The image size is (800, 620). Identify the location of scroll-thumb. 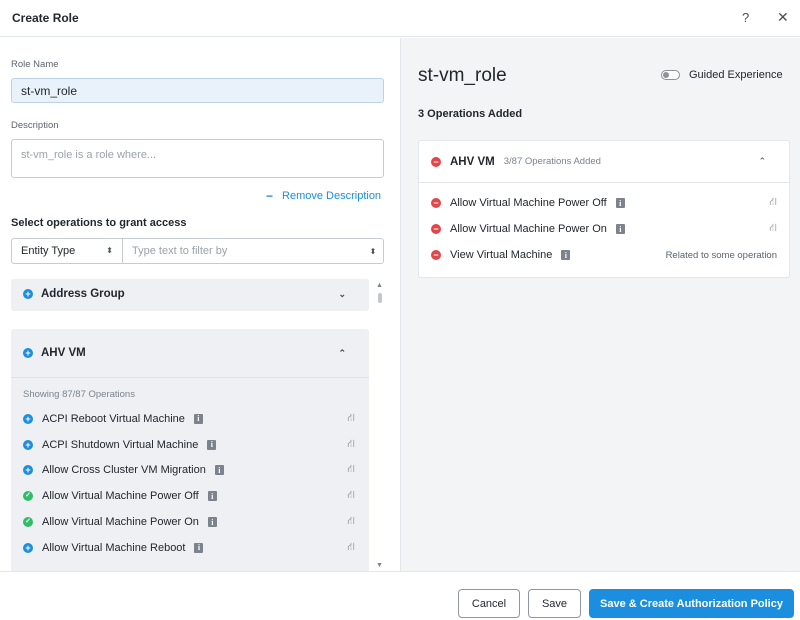
(380, 298).